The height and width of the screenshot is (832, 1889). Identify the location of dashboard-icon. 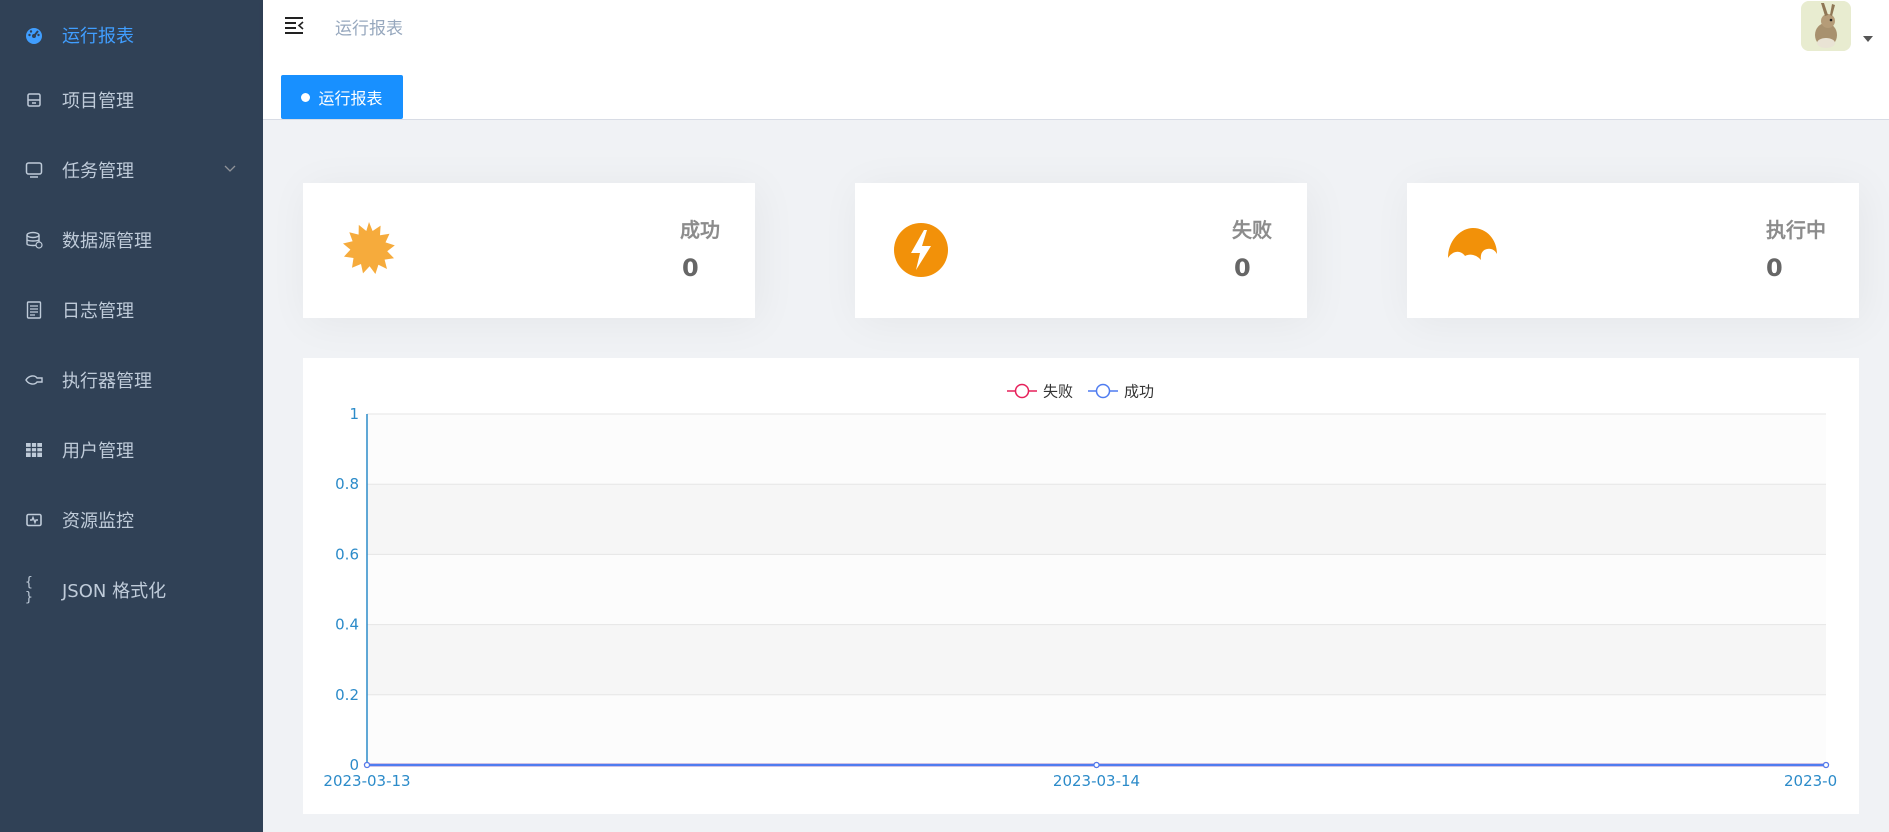
(34, 35).